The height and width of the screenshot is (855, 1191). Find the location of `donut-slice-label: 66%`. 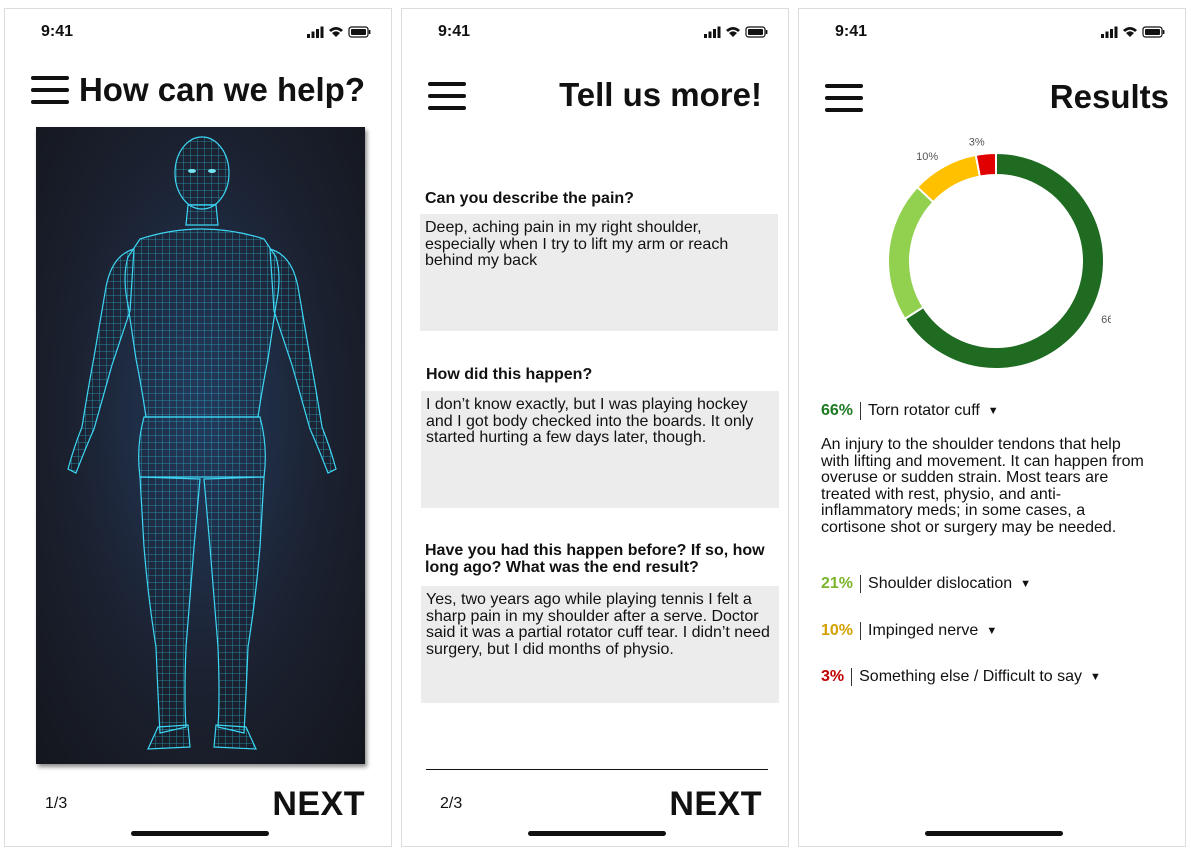

donut-slice-label: 66% is located at coordinates (1106, 320).